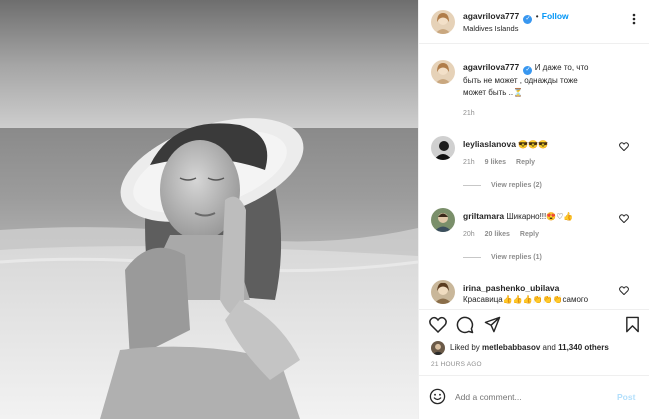 Image resolution: width=649 pixels, height=420 pixels. Describe the element at coordinates (489, 144) in the screenshot. I see `comment-username: leyliaslanova` at that location.